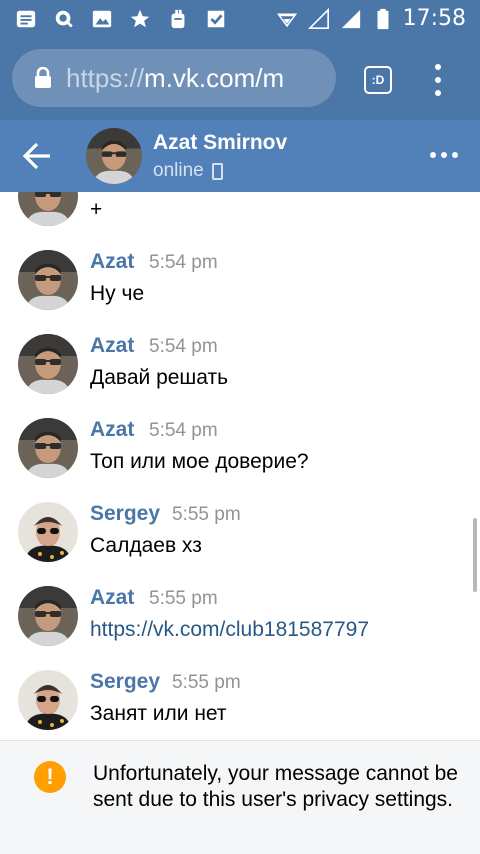  Describe the element at coordinates (383, 19) in the screenshot. I see `battery-icon` at that location.